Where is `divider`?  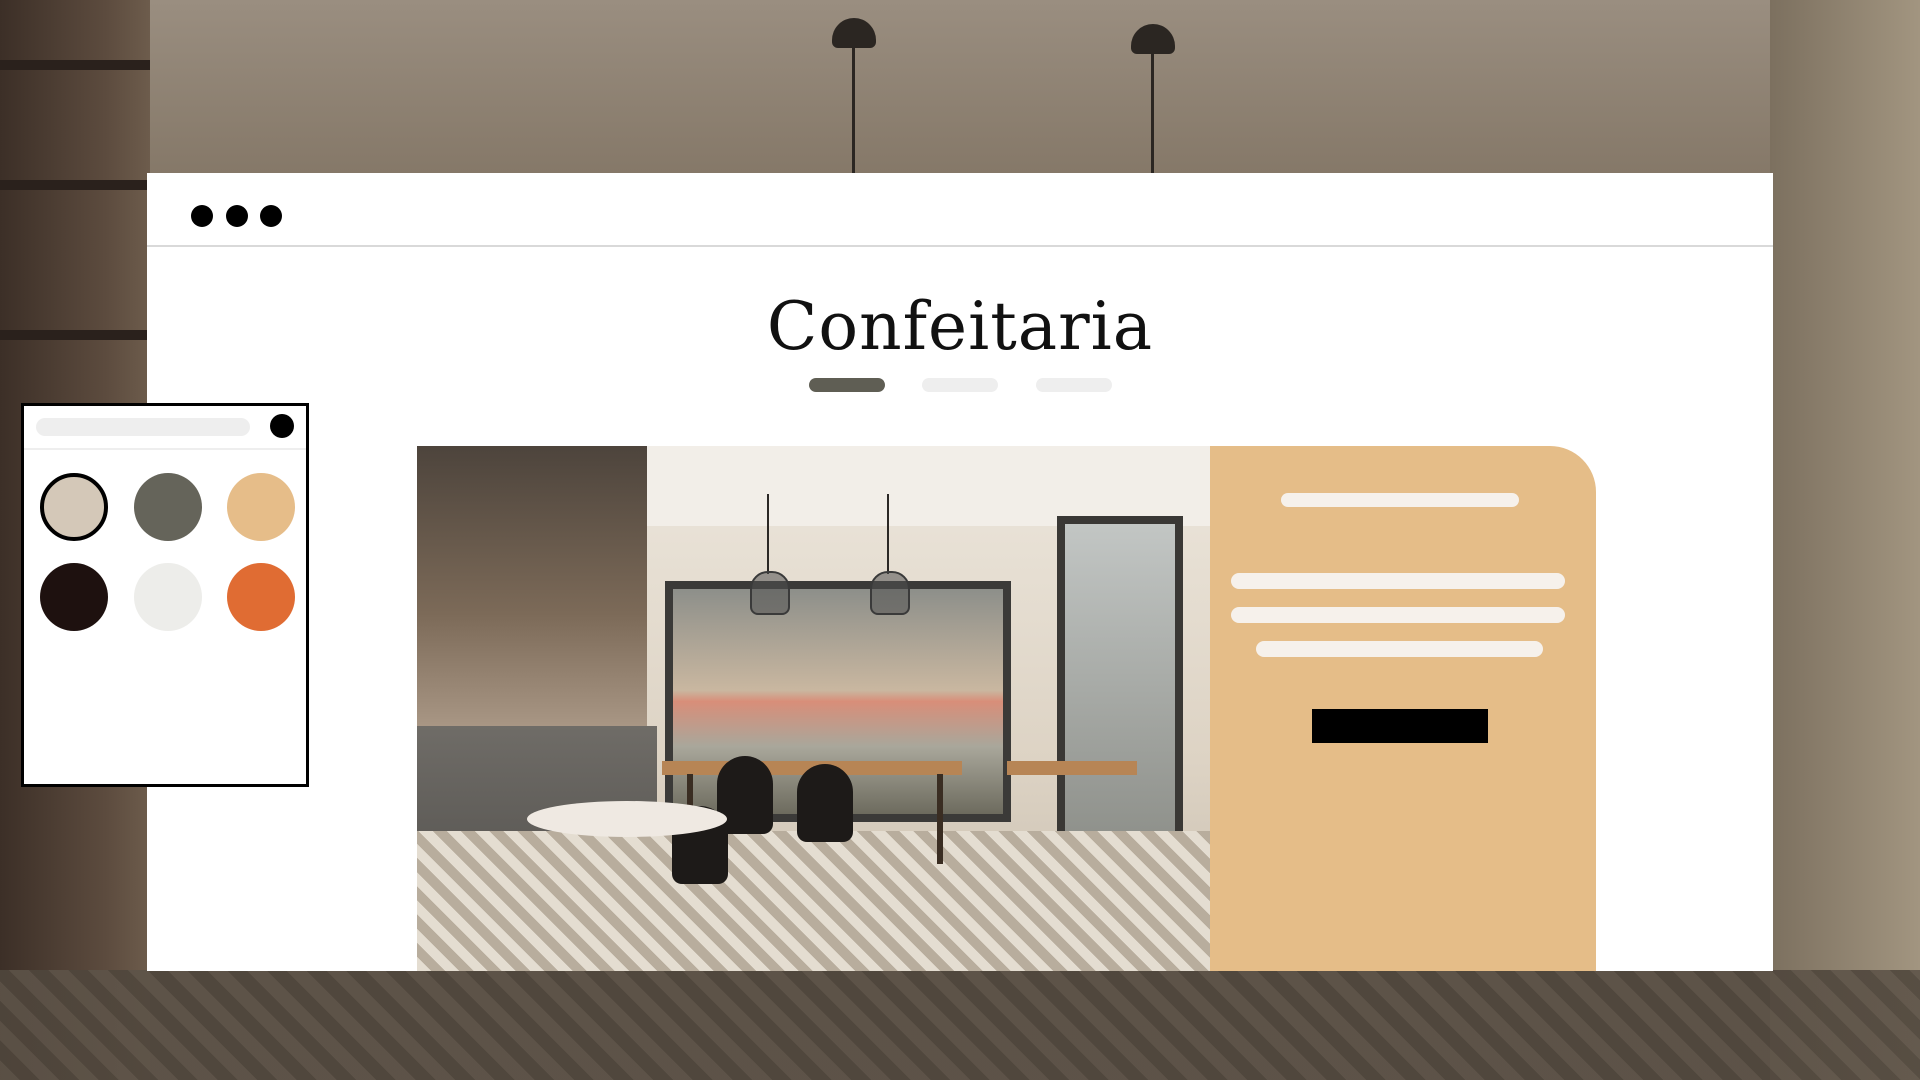 divider is located at coordinates (165, 449).